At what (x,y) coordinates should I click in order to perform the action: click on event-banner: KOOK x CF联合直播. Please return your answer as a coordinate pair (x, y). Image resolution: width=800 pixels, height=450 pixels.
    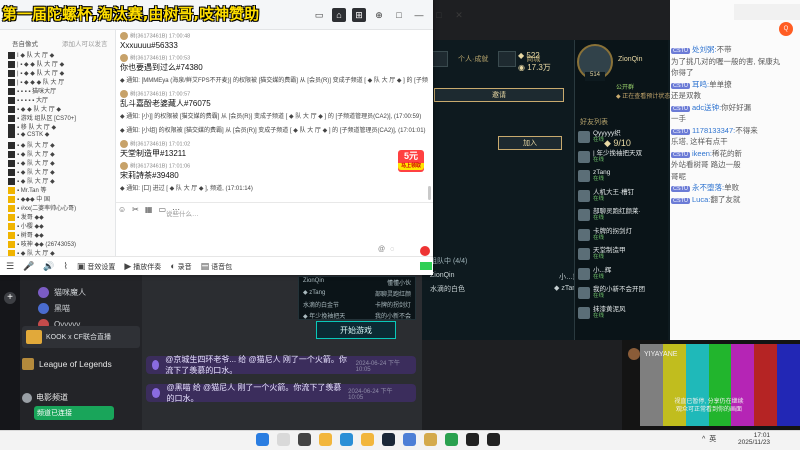
    Looking at the image, I should click on (81, 337).